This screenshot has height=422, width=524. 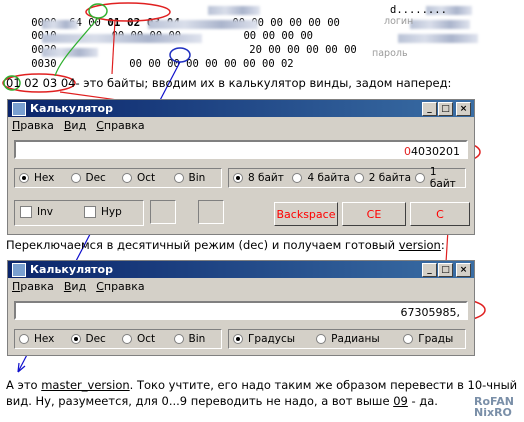 I want to click on radio-degrees: Градусы, so click(x=270, y=339).